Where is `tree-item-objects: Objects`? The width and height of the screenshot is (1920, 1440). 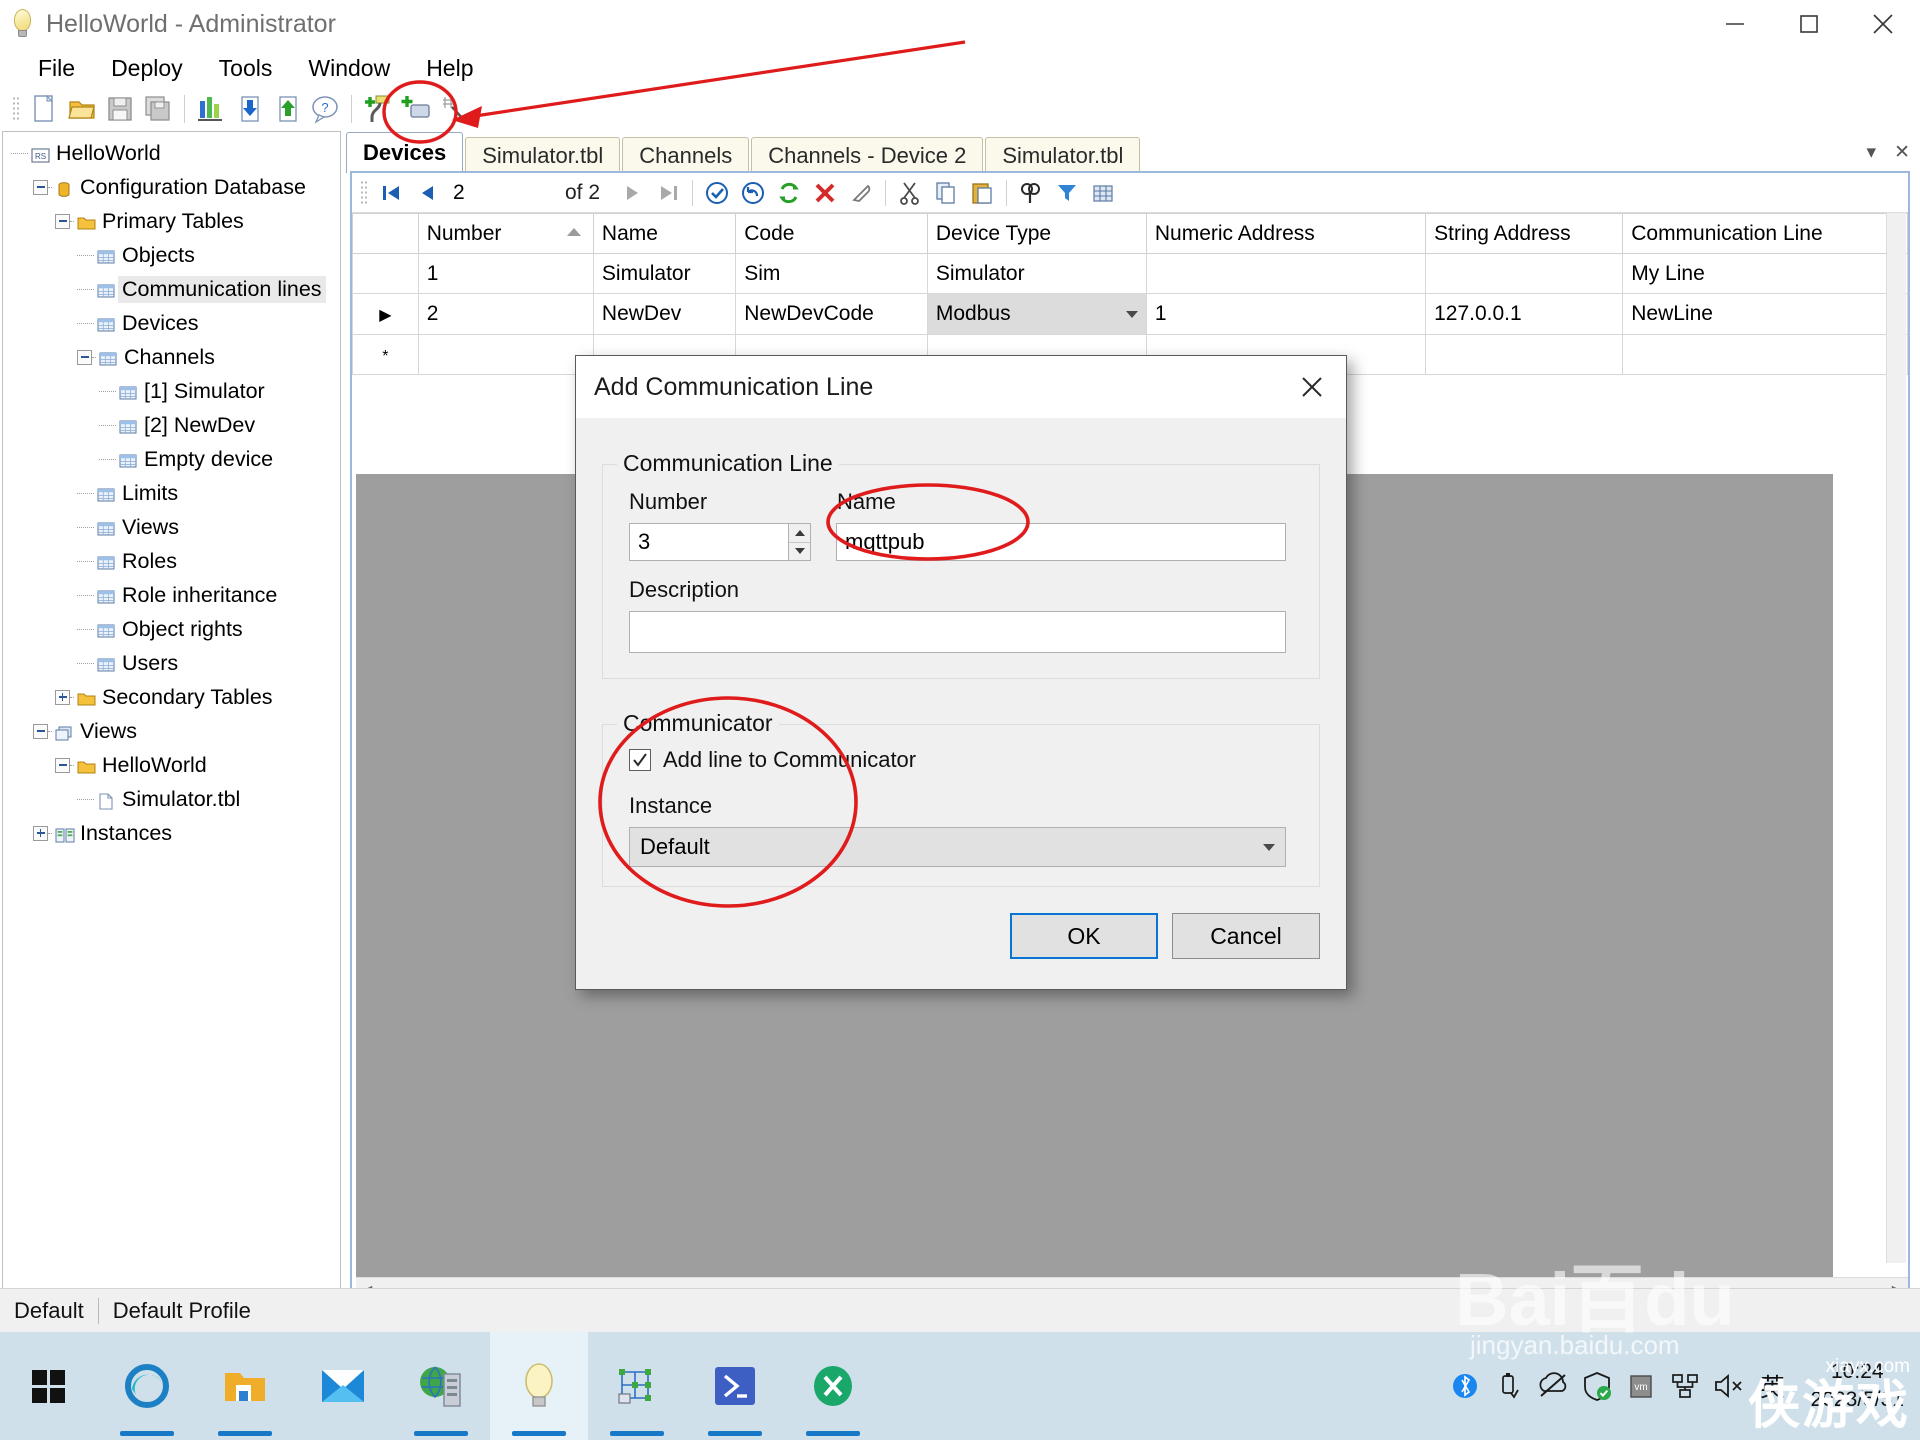
tree-item-objects: Objects is located at coordinates (171, 255).